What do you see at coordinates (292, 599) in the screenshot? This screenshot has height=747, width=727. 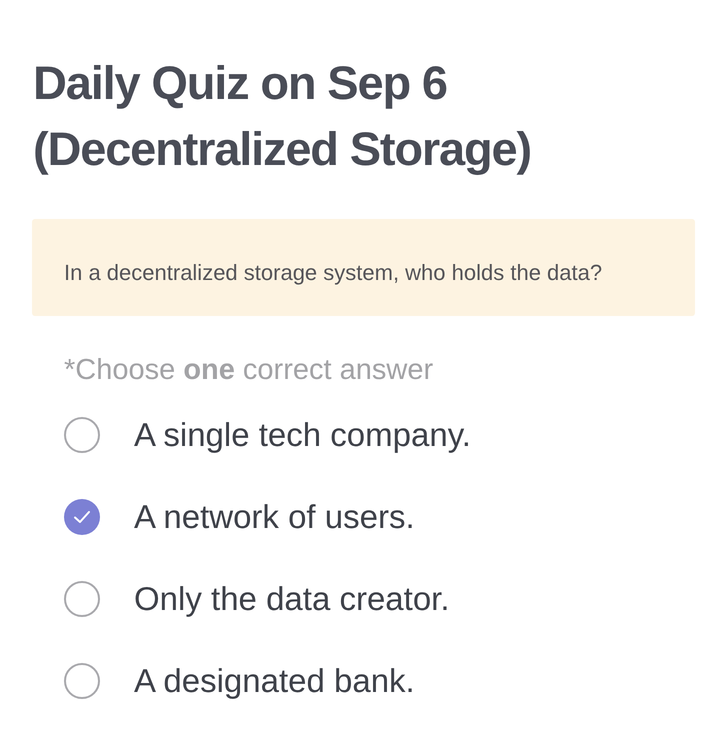 I see `answer-option-label: Only the data creator.` at bounding box center [292, 599].